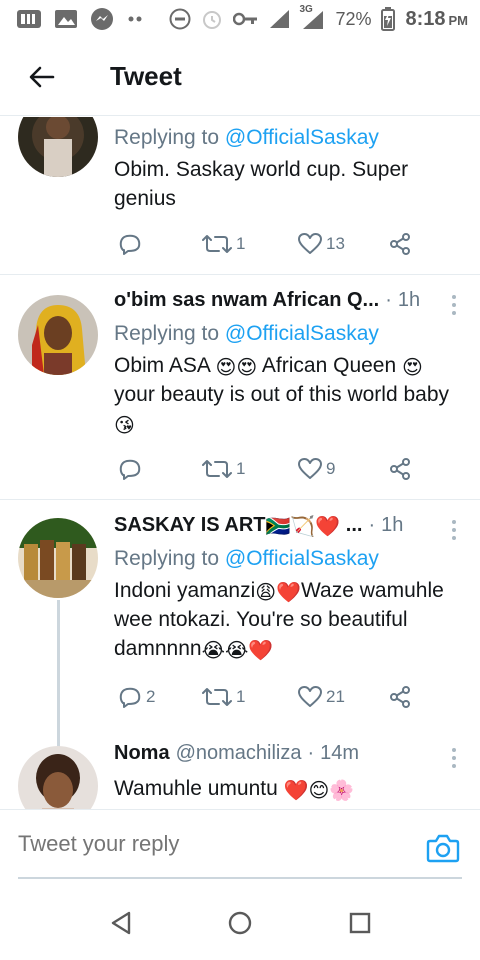 This screenshot has width=480, height=960. Describe the element at coordinates (280, 19) in the screenshot. I see `signal-icon` at that location.